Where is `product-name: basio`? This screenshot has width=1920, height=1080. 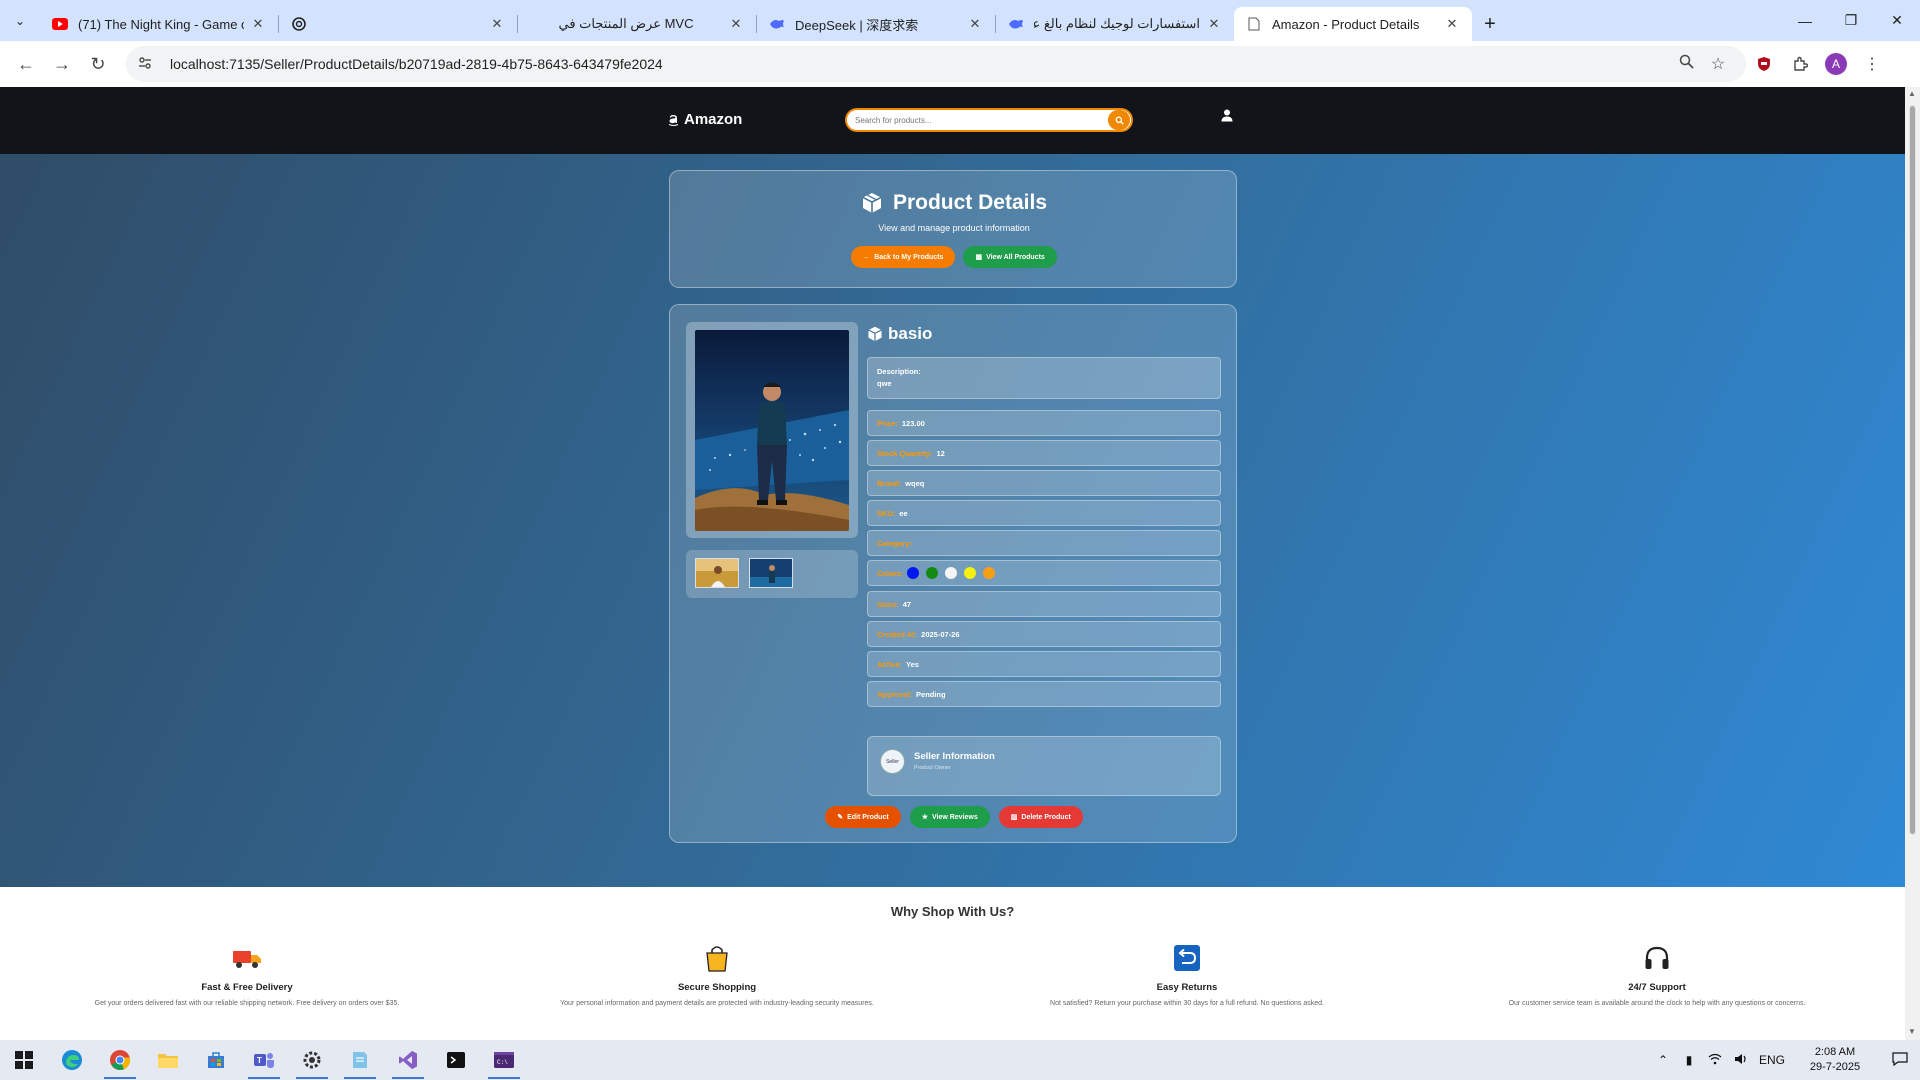 product-name: basio is located at coordinates (899, 334).